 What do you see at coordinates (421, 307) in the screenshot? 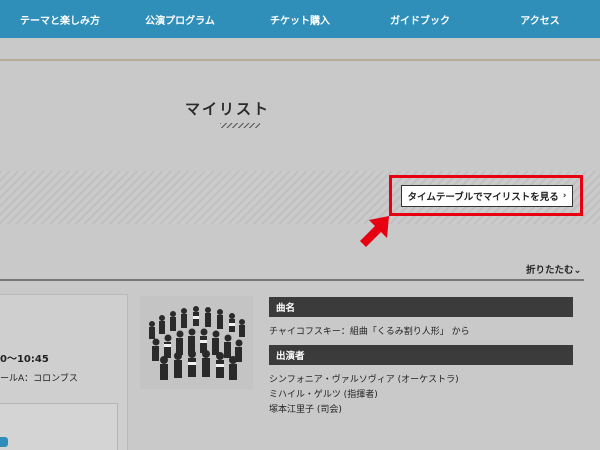
I see `song-title-header: 曲名` at bounding box center [421, 307].